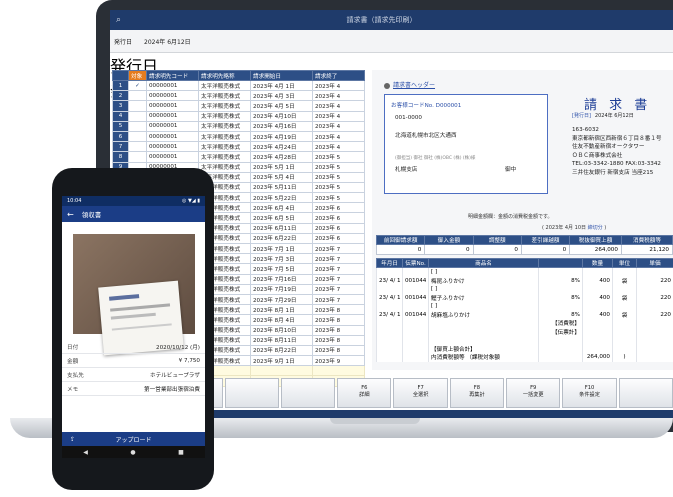 The height and width of the screenshot is (497, 673). What do you see at coordinates (238, 106) in the screenshot?
I see `table-row: 3 00000001 太平洋販売株式 2023年 4月 5日 2023年 4` at bounding box center [238, 106].